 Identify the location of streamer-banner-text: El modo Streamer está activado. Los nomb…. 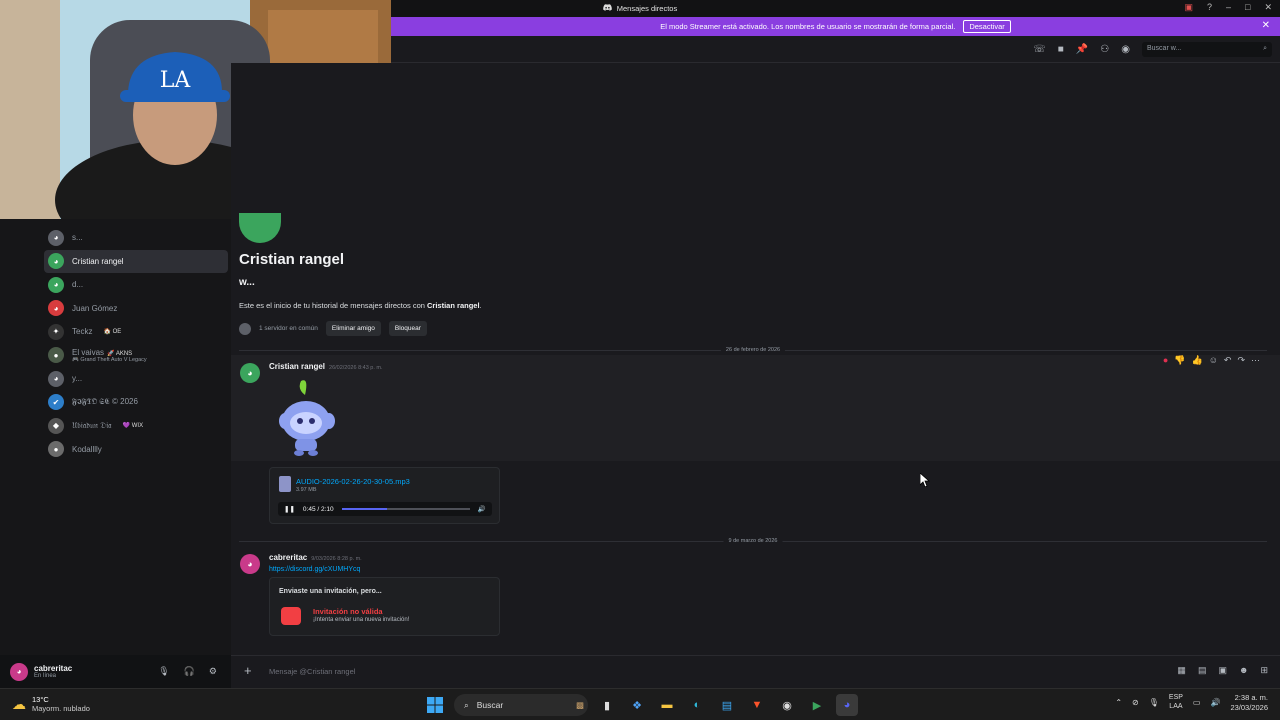
(808, 26).